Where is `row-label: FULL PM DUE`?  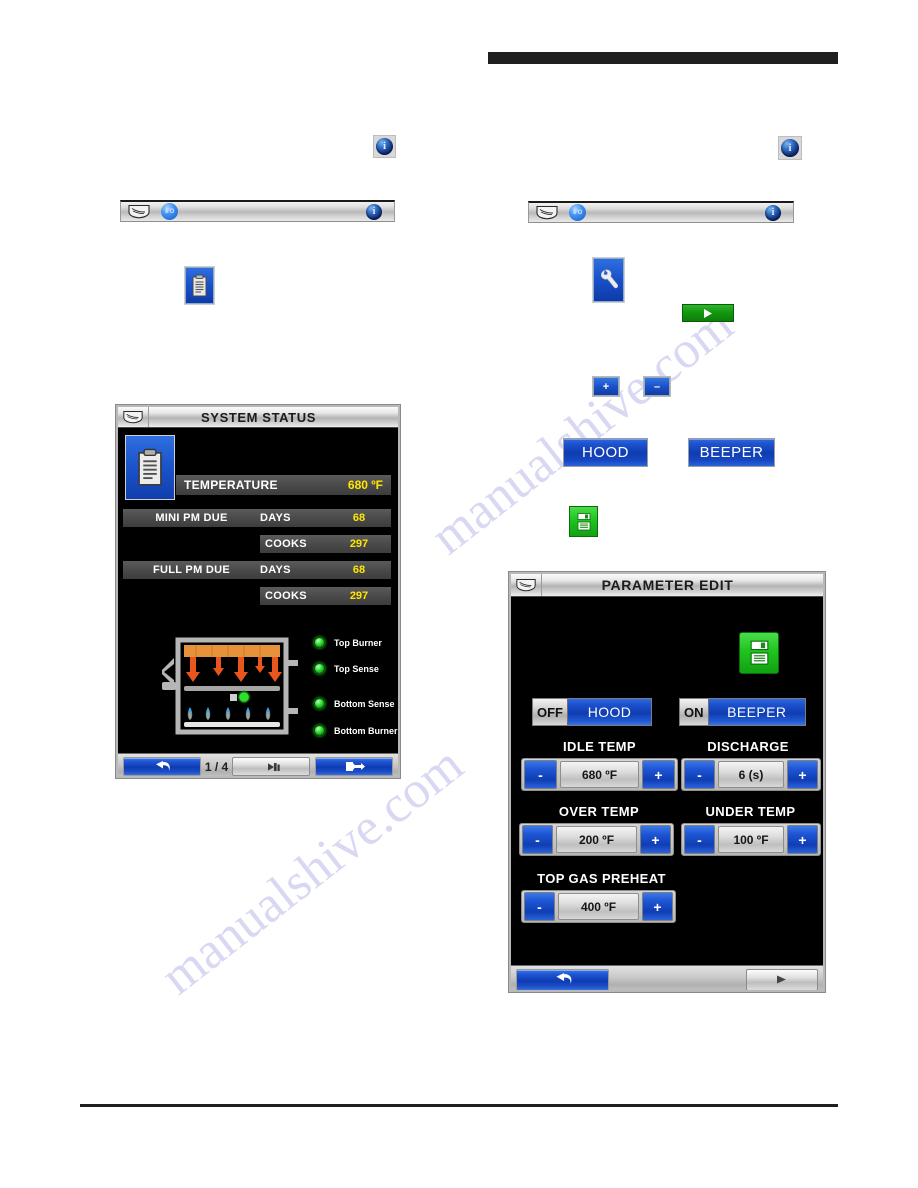
row-label: FULL PM DUE is located at coordinates (191, 570).